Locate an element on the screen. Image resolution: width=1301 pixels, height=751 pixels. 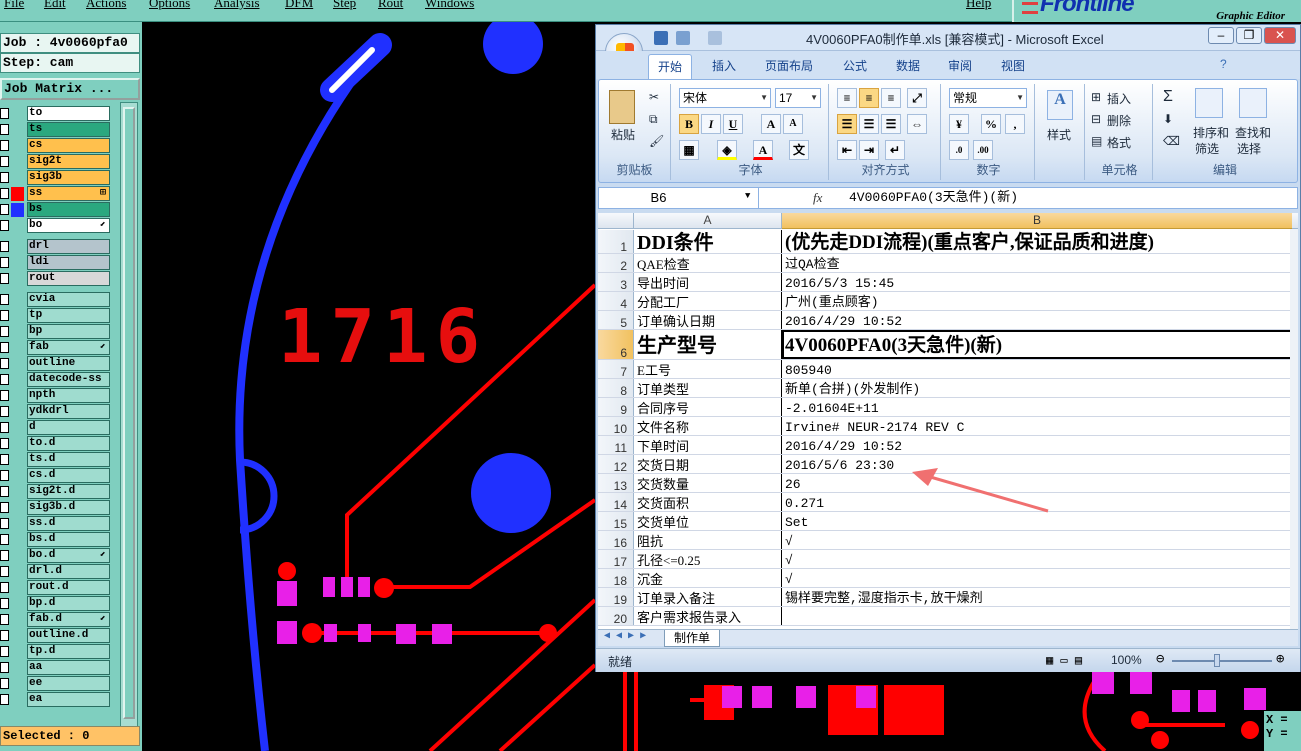
cell-b: -2.01604E+11 is located at coordinates (1037, 407).